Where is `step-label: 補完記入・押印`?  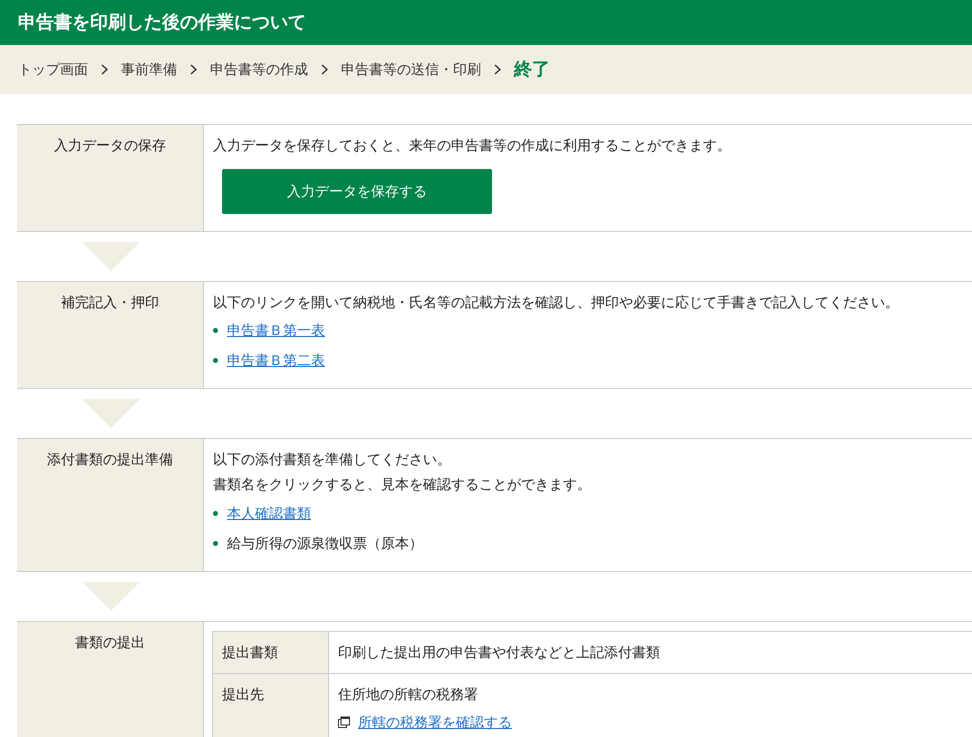 step-label: 補完記入・押印 is located at coordinates (110, 302).